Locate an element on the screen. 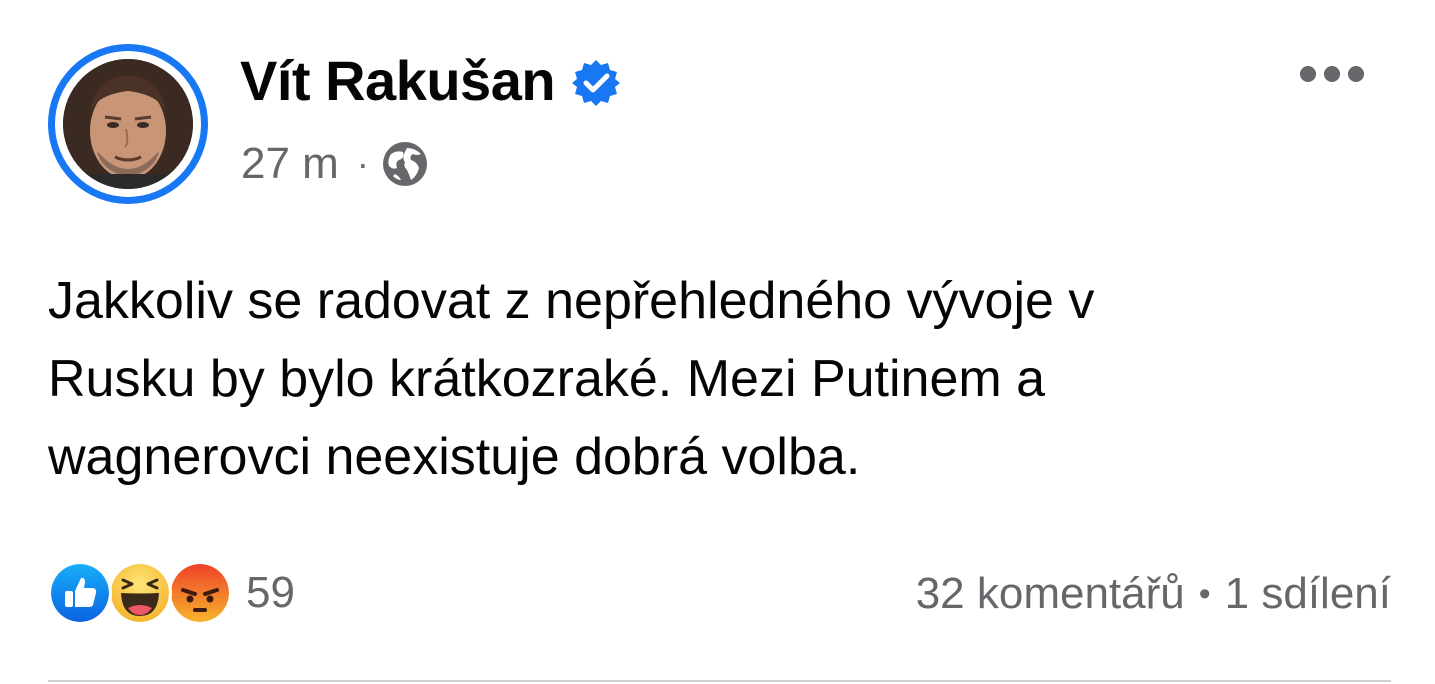  post-stats: 32 komentářů • 1 sdílení is located at coordinates (1153, 594).